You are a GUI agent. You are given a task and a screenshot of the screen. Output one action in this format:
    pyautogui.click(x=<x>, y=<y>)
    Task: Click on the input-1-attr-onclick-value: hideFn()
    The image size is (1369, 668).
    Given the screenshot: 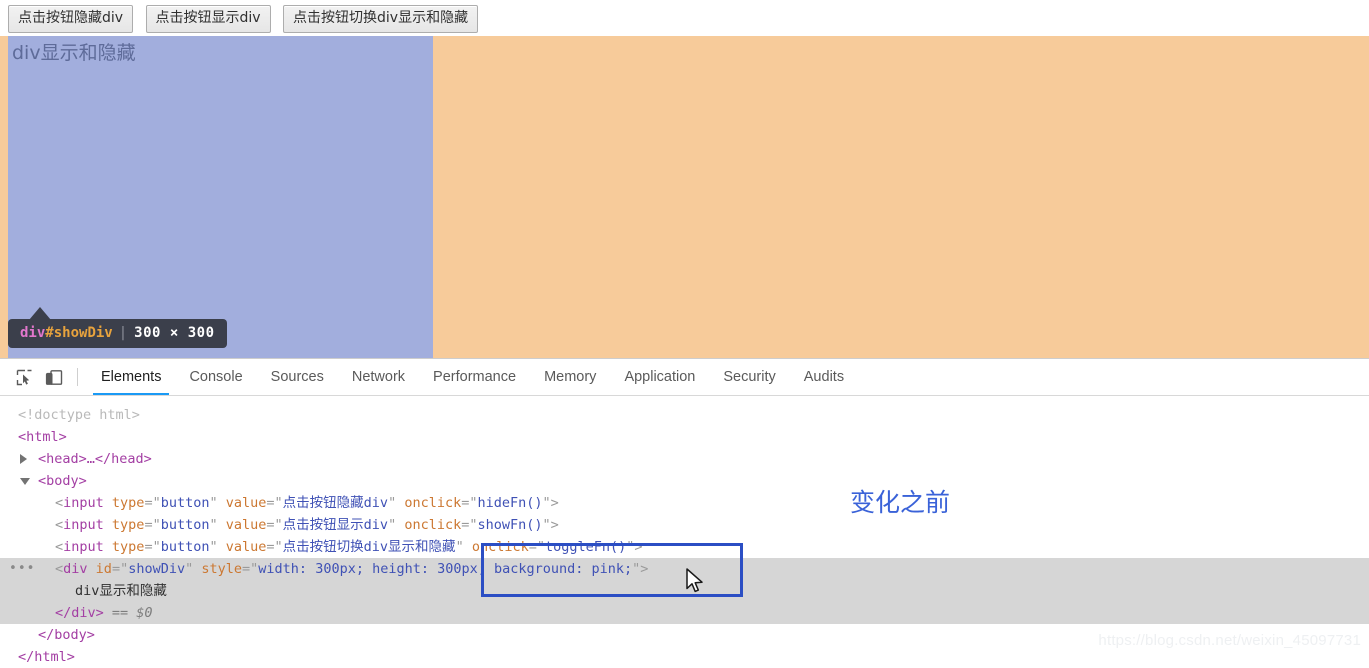 What is the action you would take?
    pyautogui.click(x=510, y=503)
    